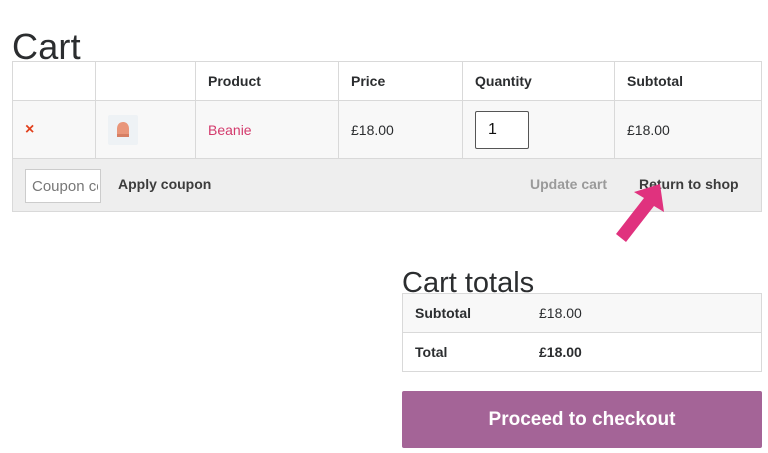  What do you see at coordinates (568, 184) in the screenshot?
I see `update-cart-button: Update cart` at bounding box center [568, 184].